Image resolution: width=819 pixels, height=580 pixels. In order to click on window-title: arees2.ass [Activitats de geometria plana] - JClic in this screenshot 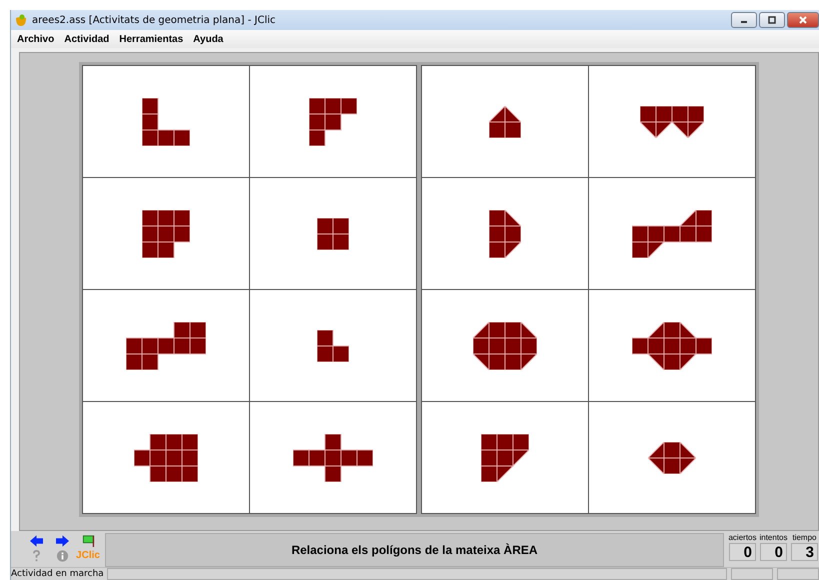, I will do `click(154, 20)`.